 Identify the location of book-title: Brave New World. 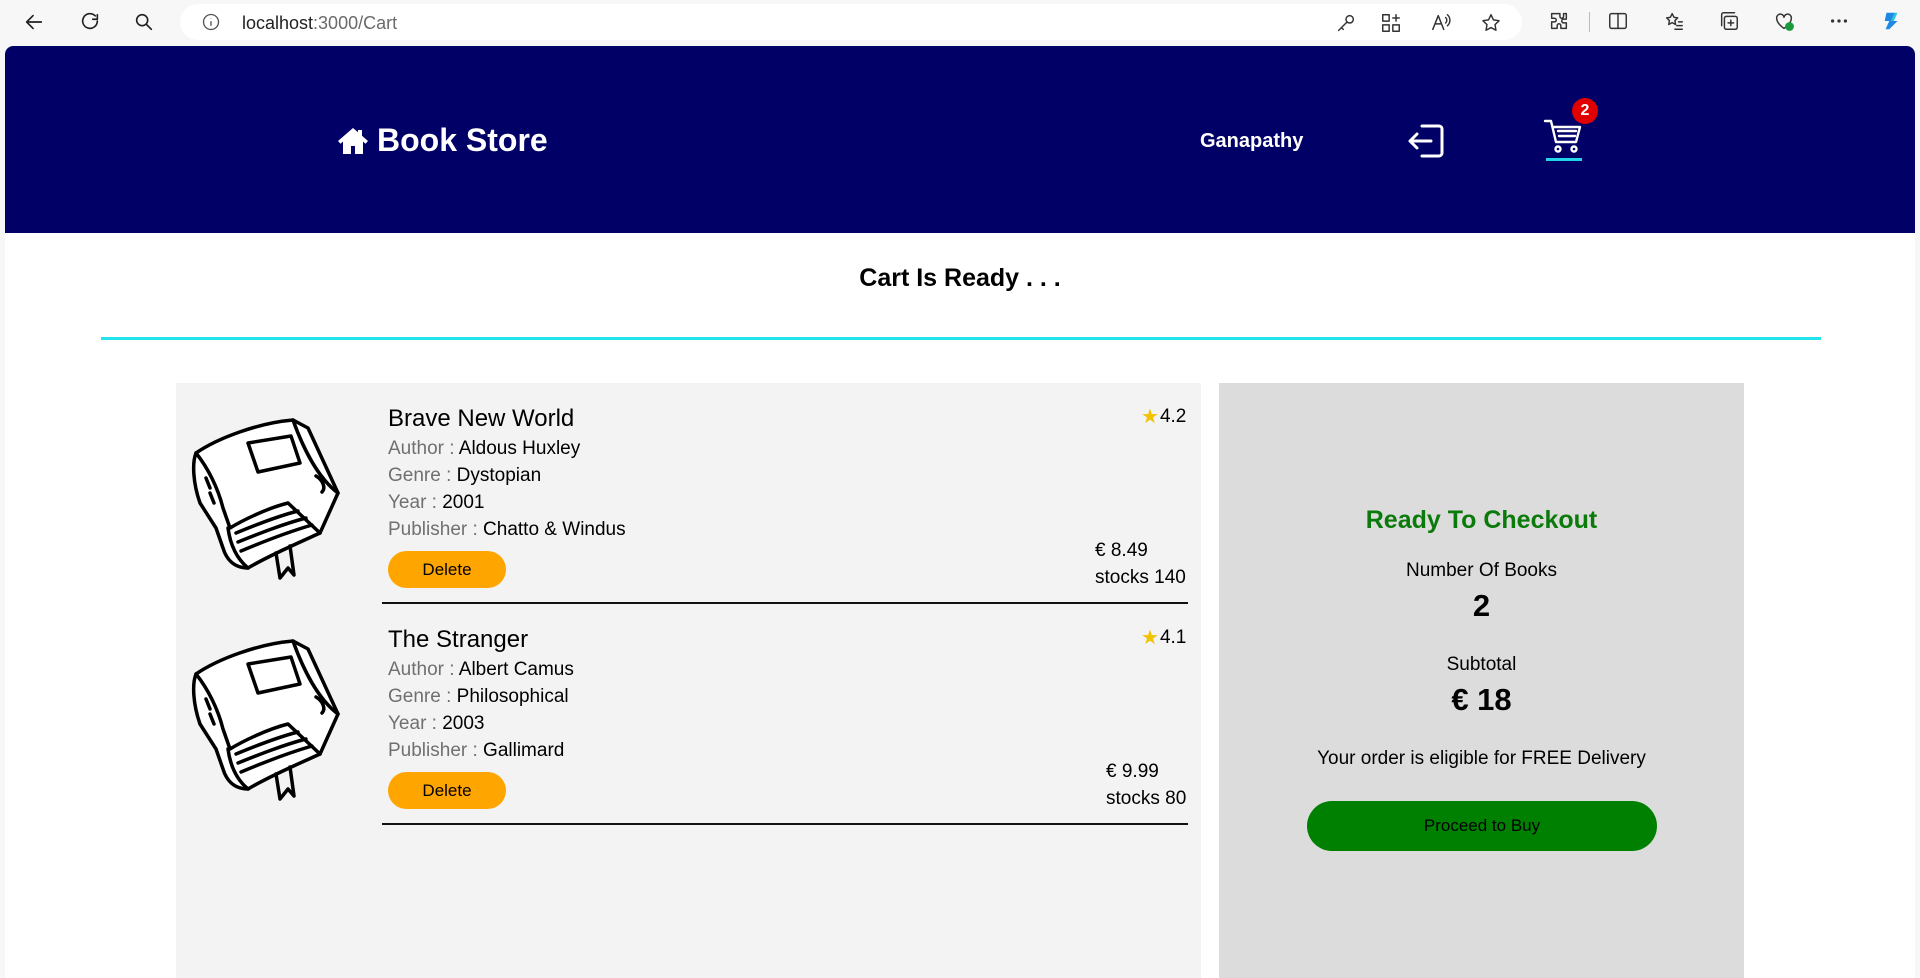
(481, 418).